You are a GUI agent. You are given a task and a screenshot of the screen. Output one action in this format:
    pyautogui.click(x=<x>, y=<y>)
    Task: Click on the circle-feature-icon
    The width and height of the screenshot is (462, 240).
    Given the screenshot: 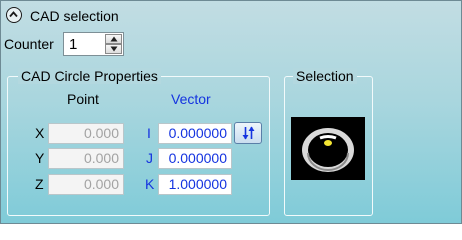 What is the action you would take?
    pyautogui.click(x=328, y=150)
    